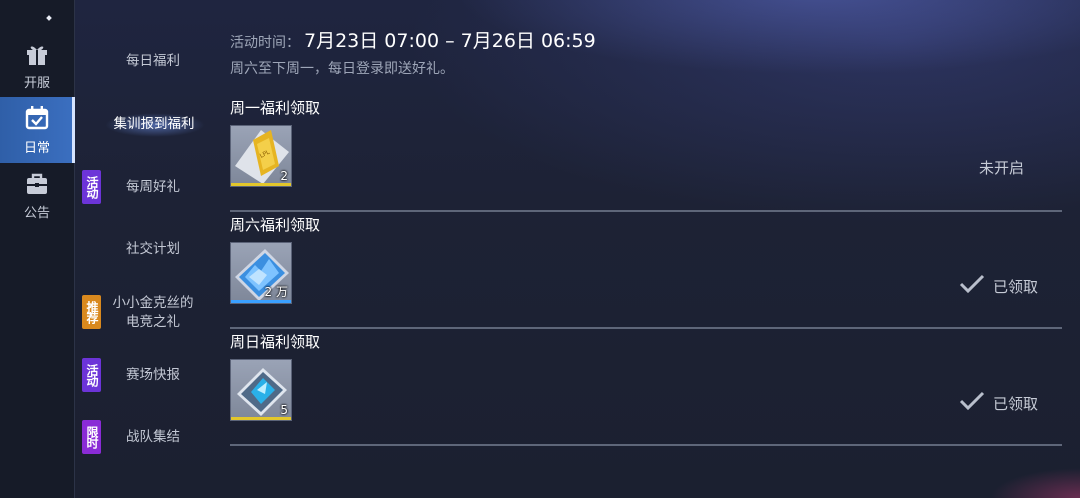 Image resolution: width=1080 pixels, height=498 pixels. What do you see at coordinates (153, 374) in the screenshot?
I see `menu-item-label: 赛场快报` at bounding box center [153, 374].